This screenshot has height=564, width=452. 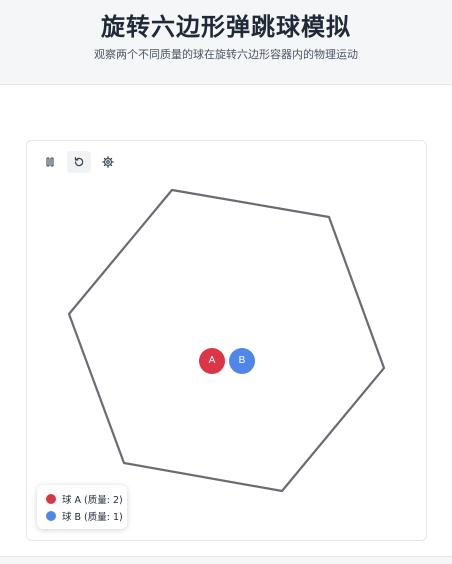 I want to click on pause-button, so click(x=50, y=162).